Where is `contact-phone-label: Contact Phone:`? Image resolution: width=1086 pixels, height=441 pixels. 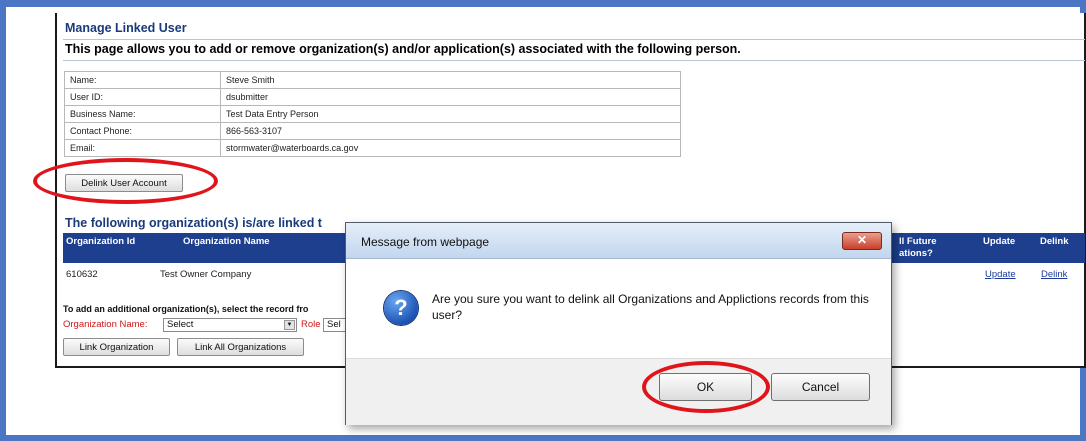 contact-phone-label: Contact Phone: is located at coordinates (142, 131).